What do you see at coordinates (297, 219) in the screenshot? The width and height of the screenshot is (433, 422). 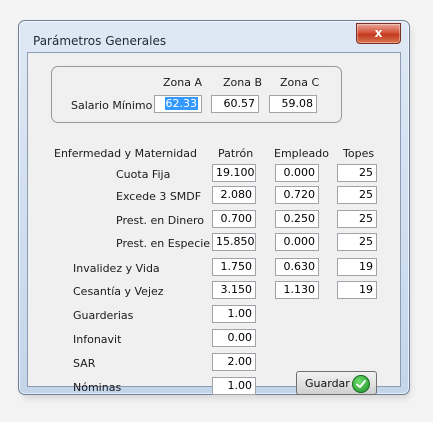 I see `prest-dinero-empleado-input: 0.250` at bounding box center [297, 219].